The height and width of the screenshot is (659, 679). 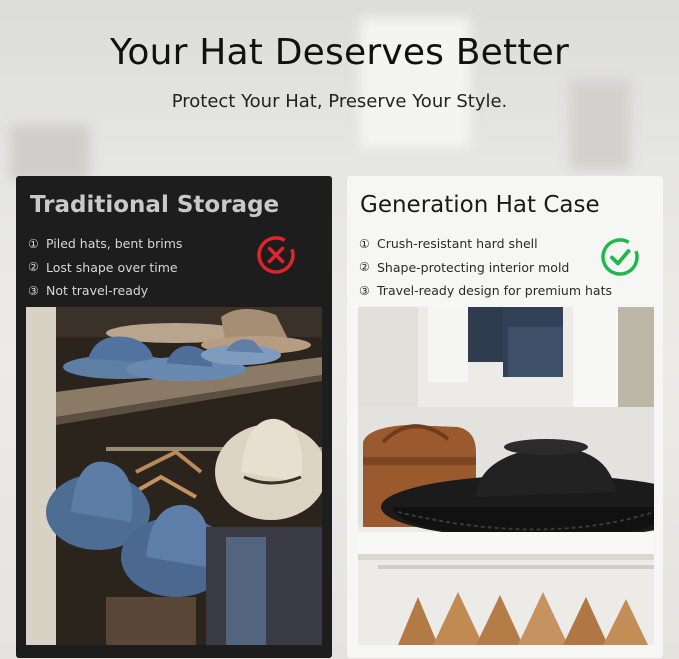 What do you see at coordinates (114, 244) in the screenshot?
I see `item-text: Piled hats, bent brims` at bounding box center [114, 244].